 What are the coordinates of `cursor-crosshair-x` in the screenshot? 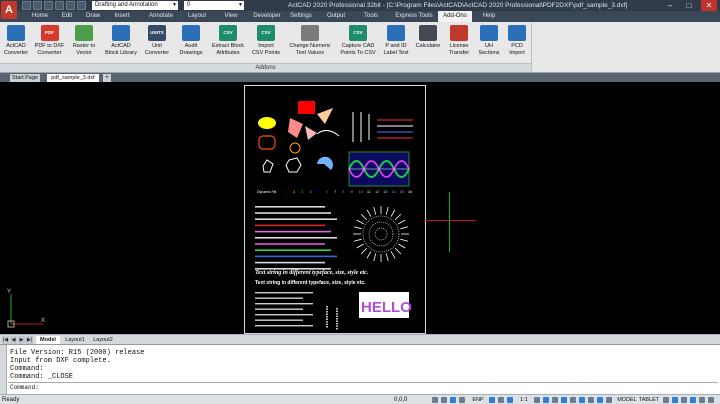 It's located at (450, 220).